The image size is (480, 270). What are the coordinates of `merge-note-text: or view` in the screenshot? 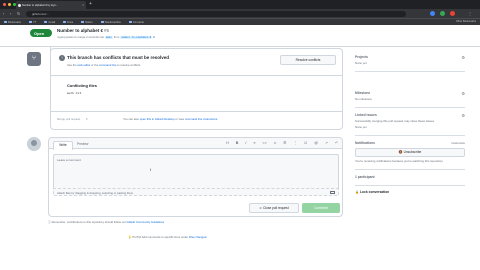 It's located at (180, 119).